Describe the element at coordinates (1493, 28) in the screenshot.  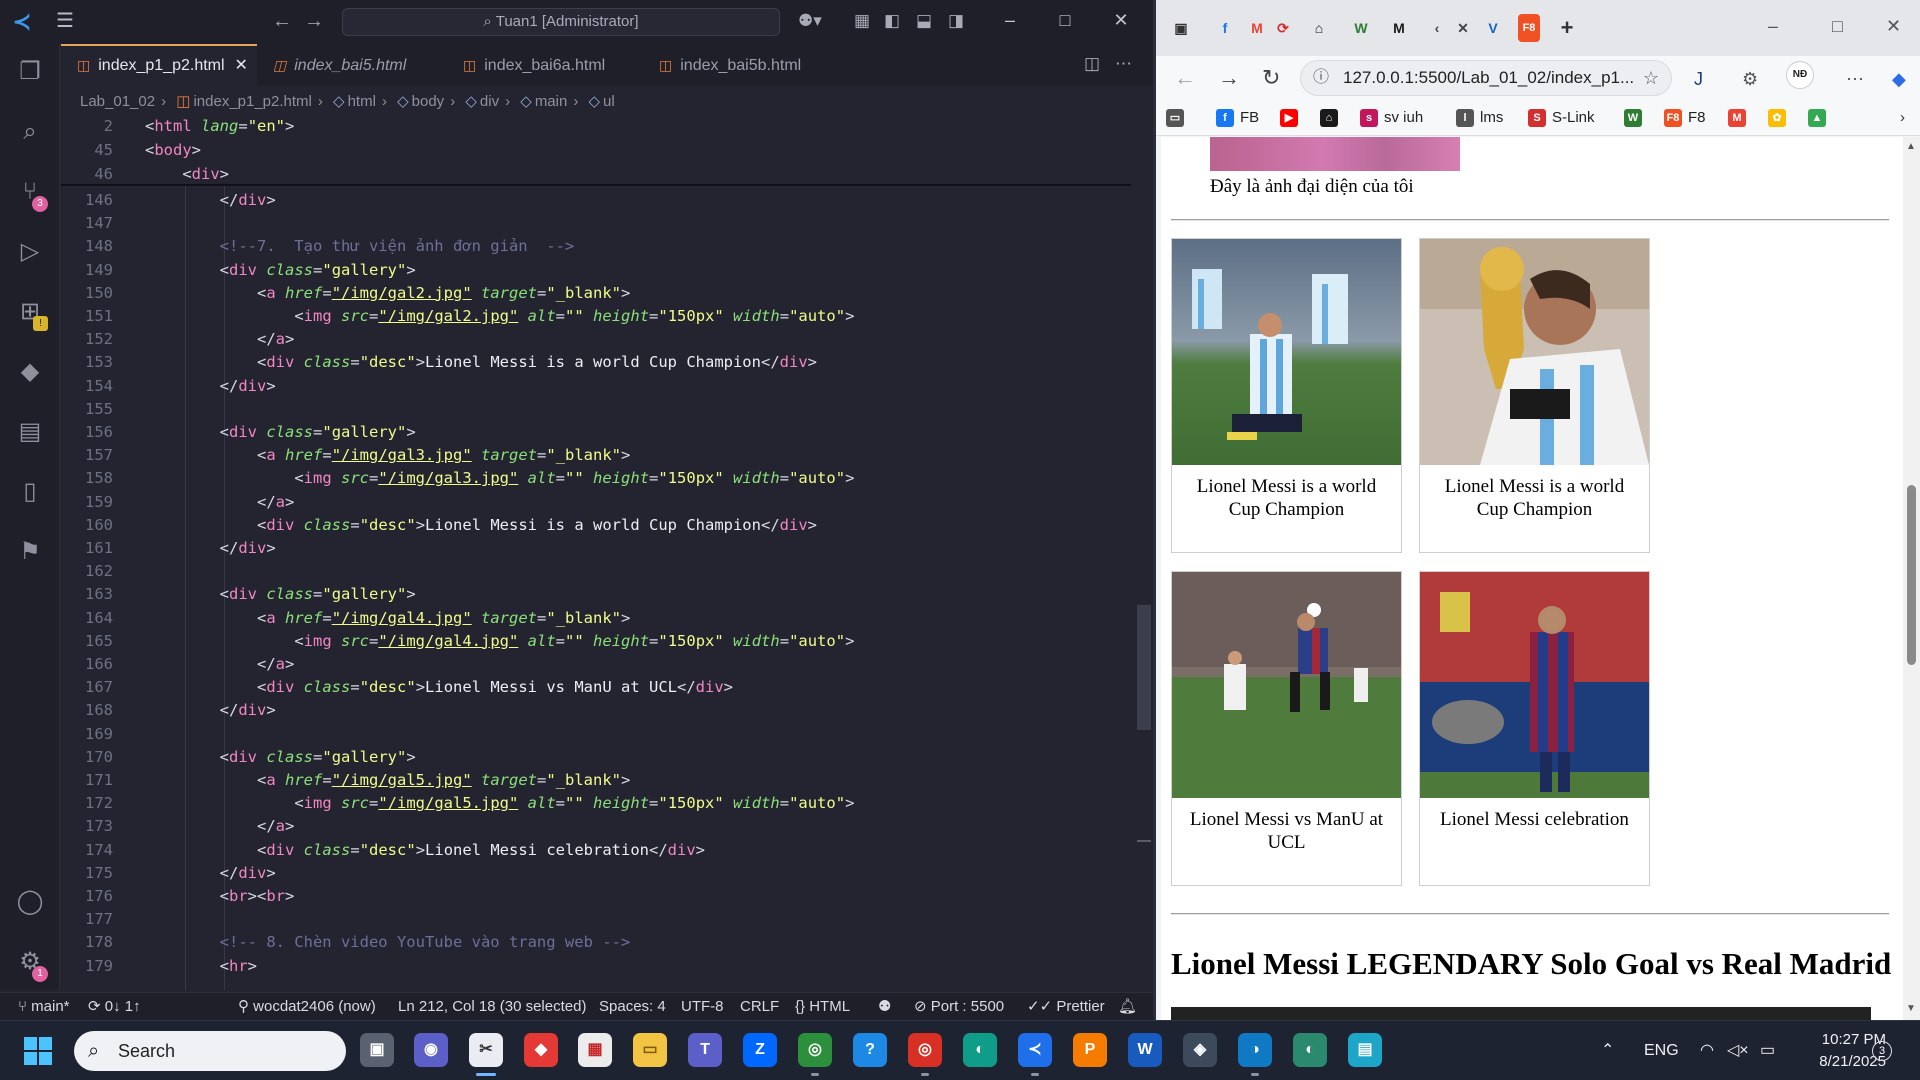
I see `tab-v-icon: V` at that location.